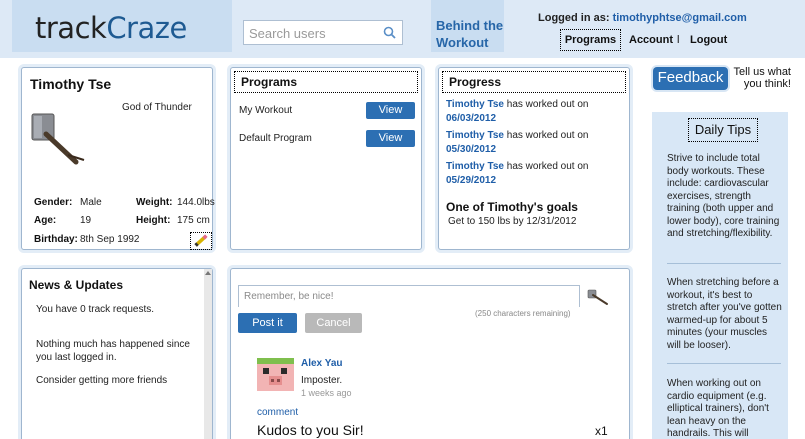  I want to click on post-input-box, so click(409, 296).